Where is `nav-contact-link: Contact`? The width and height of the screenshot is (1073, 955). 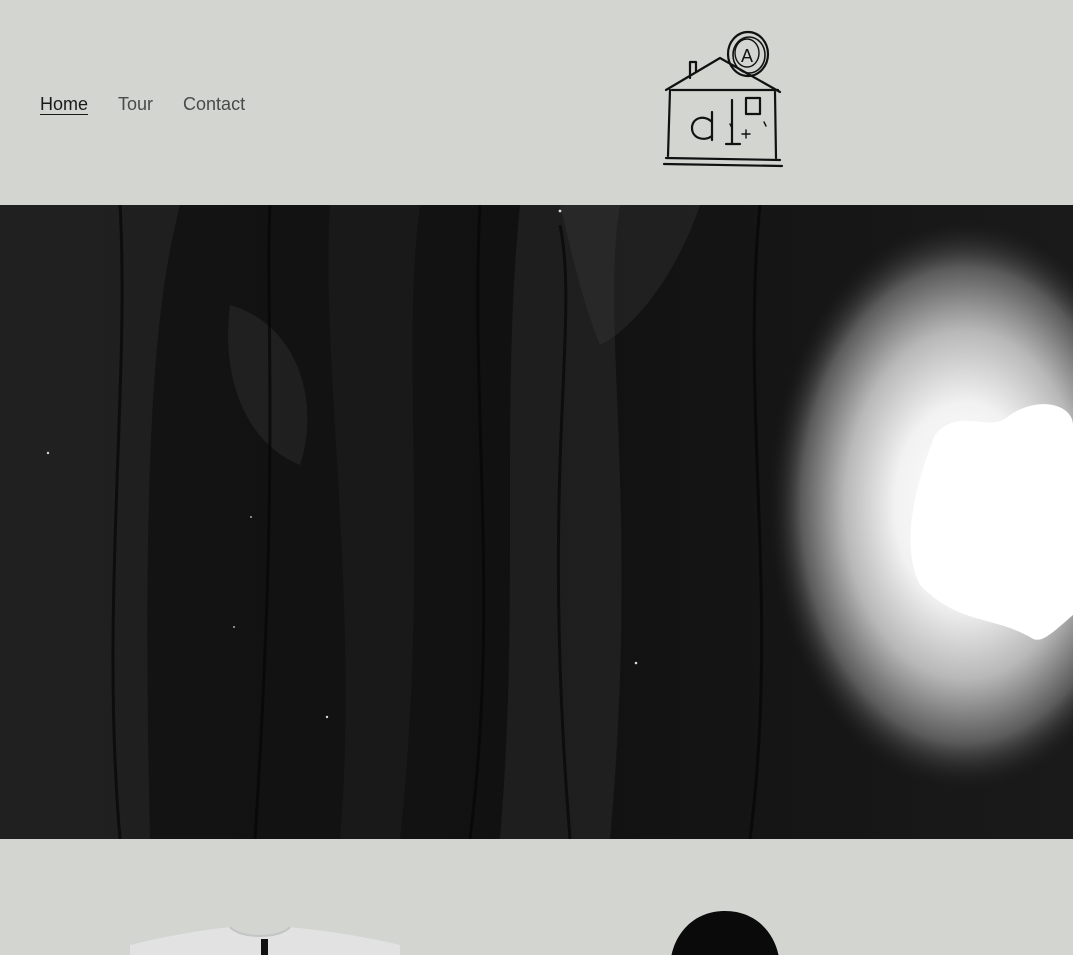 nav-contact-link: Contact is located at coordinates (214, 104).